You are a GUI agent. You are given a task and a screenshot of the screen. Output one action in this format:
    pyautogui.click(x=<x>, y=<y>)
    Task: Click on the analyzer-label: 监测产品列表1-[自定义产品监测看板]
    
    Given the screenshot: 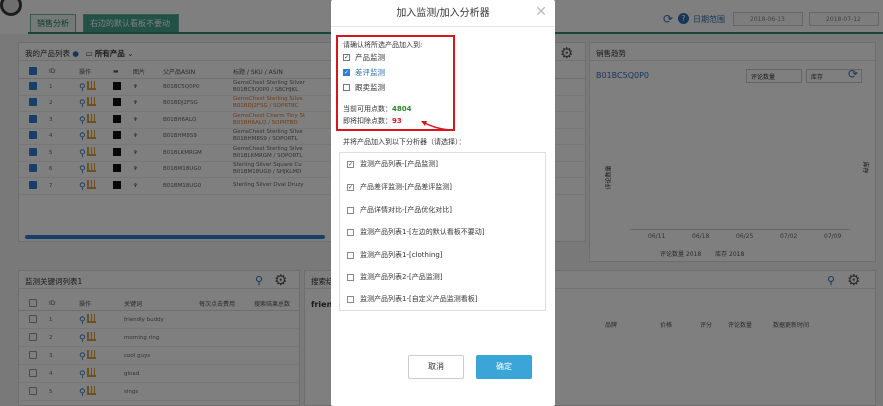 What is the action you would take?
    pyautogui.click(x=419, y=299)
    